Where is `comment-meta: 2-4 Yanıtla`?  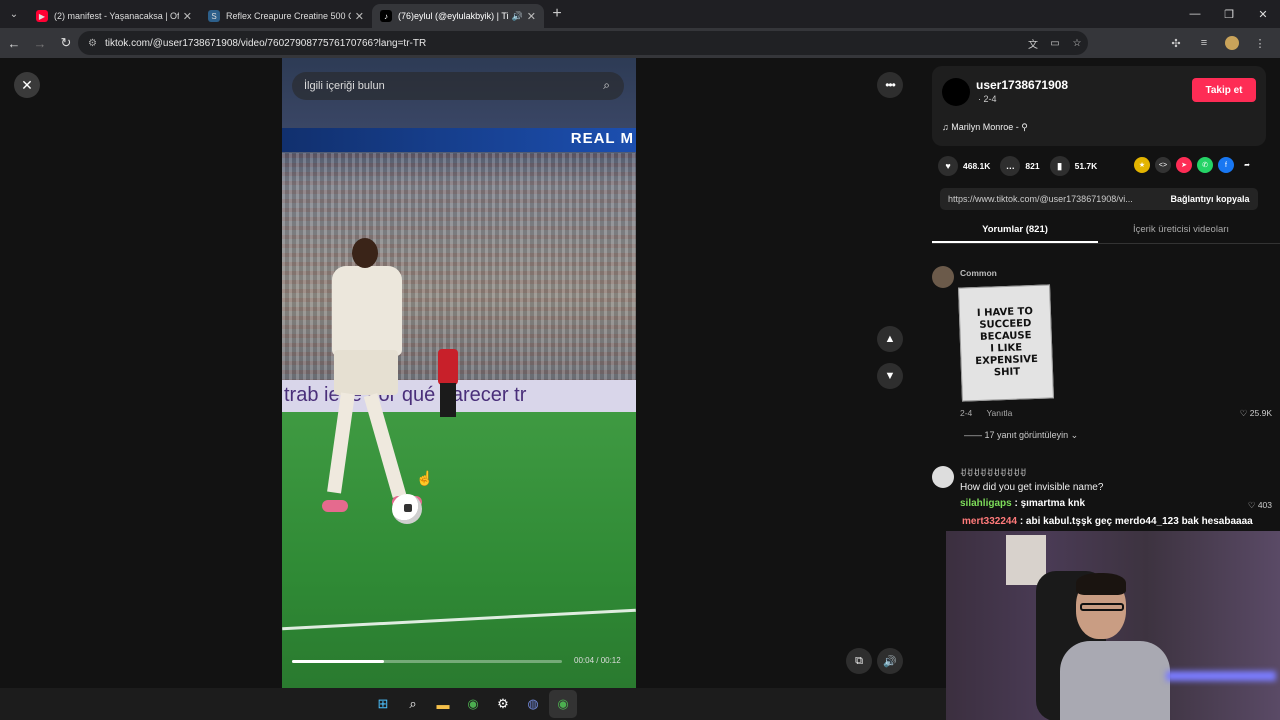 comment-meta: 2-4 Yanıtla is located at coordinates (992, 413).